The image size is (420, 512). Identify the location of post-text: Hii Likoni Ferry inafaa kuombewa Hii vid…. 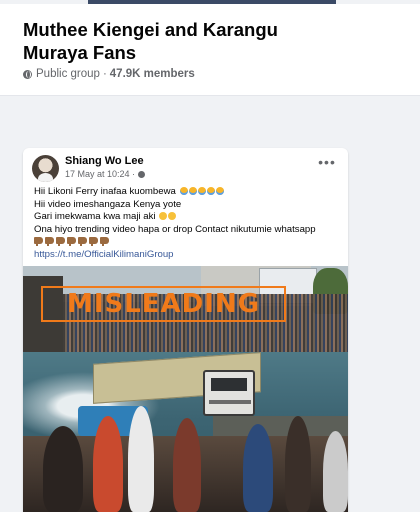
(189, 224).